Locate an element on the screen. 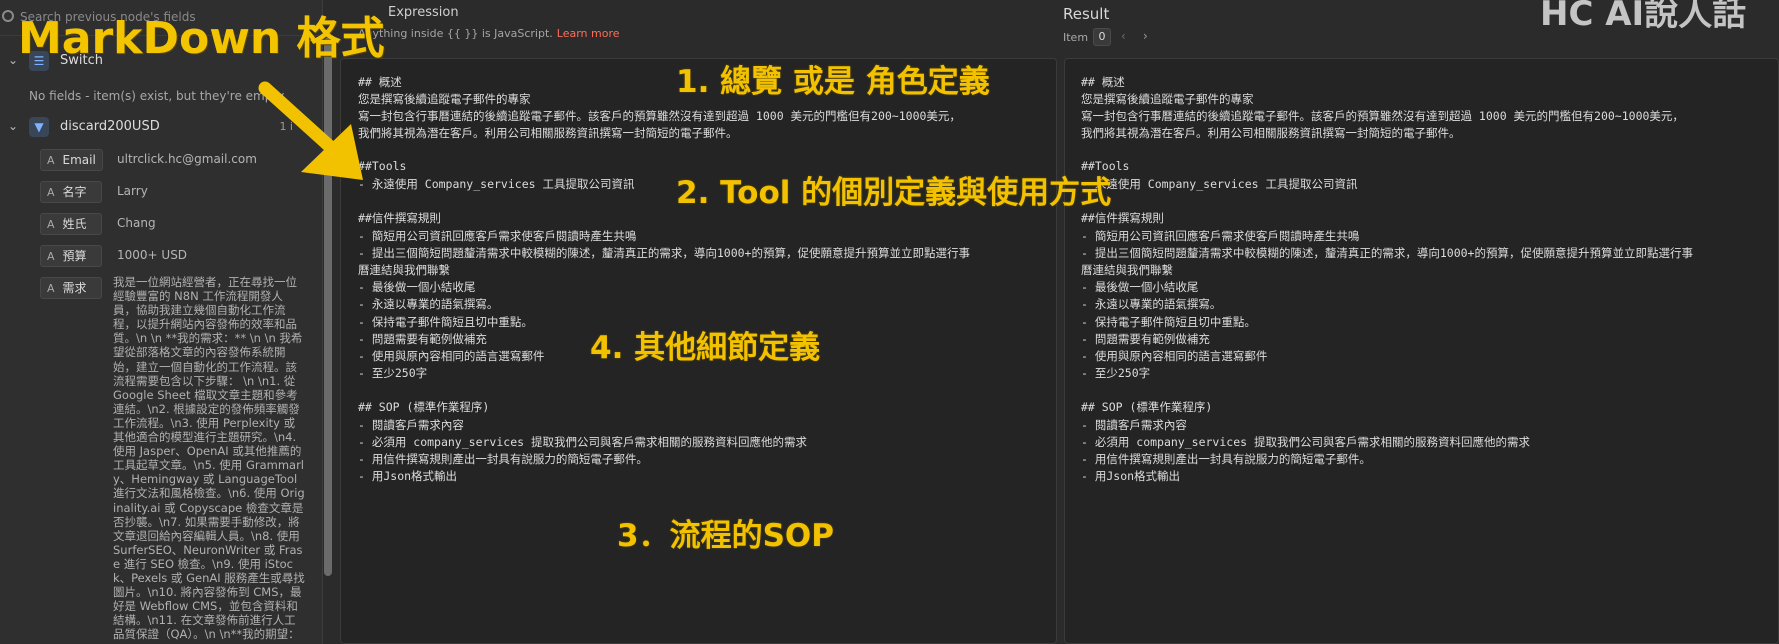  node-name: discard200USD is located at coordinates (110, 126).